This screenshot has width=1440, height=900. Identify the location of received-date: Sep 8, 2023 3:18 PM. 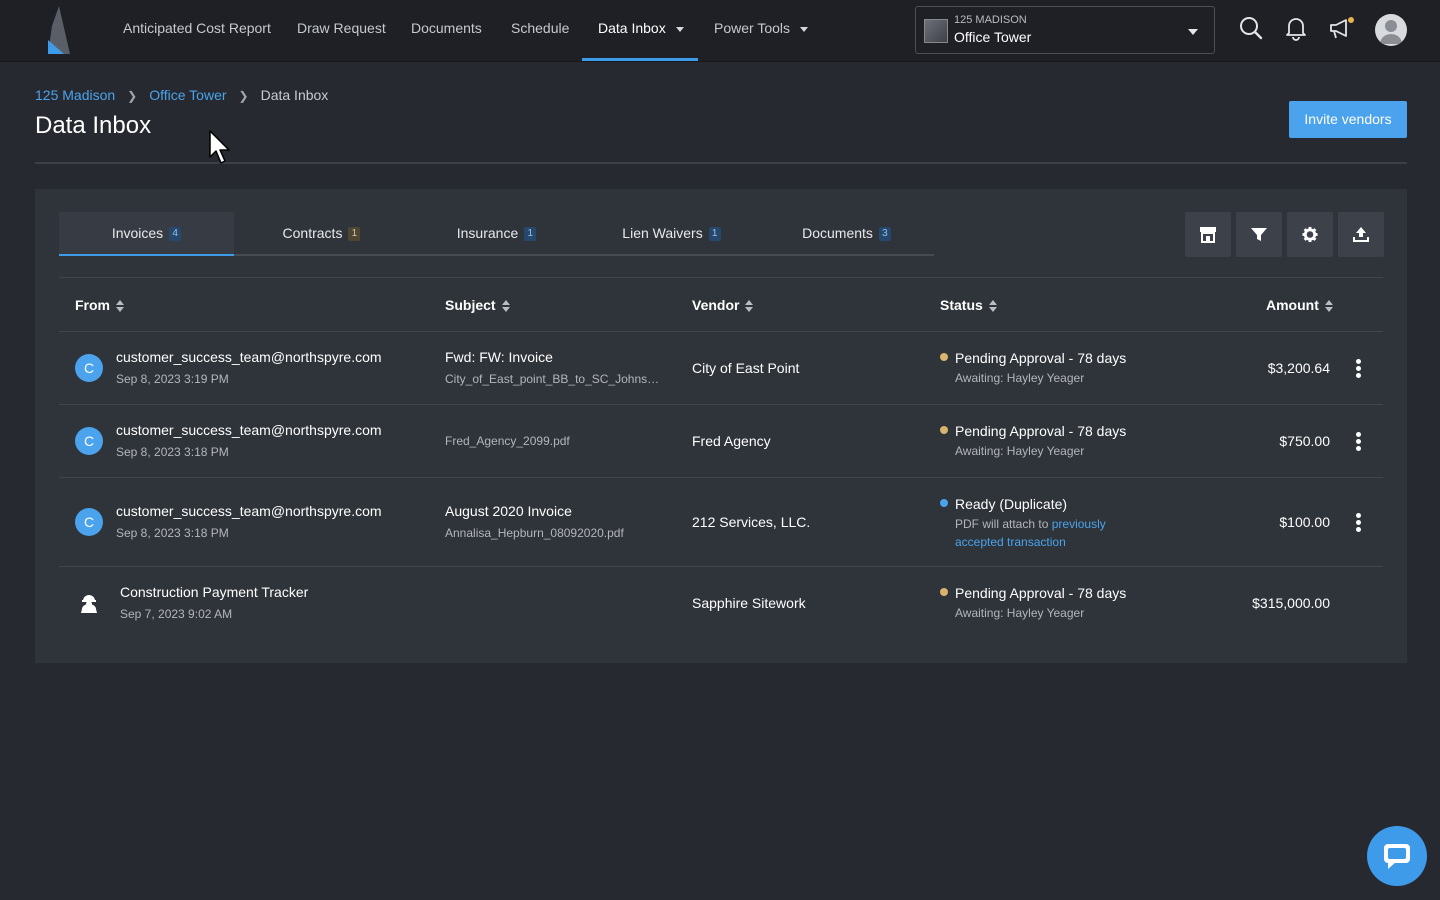
(172, 452).